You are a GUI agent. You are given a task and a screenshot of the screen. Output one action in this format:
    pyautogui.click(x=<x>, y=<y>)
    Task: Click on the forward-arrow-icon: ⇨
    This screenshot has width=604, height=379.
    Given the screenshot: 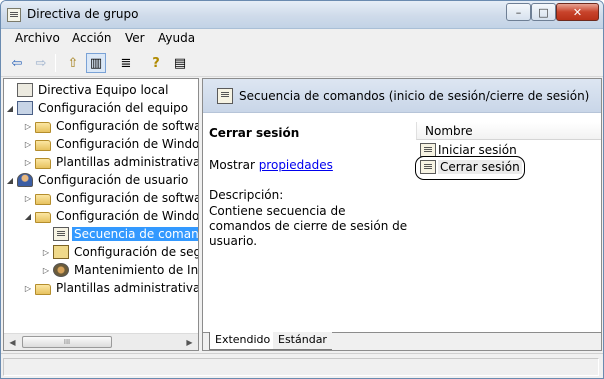 What is the action you would take?
    pyautogui.click(x=41, y=63)
    